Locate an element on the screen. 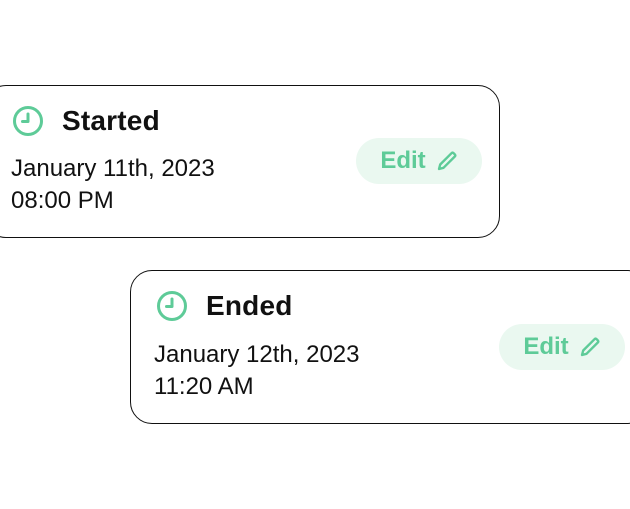  edit-ended-button: Edit is located at coordinates (562, 347).